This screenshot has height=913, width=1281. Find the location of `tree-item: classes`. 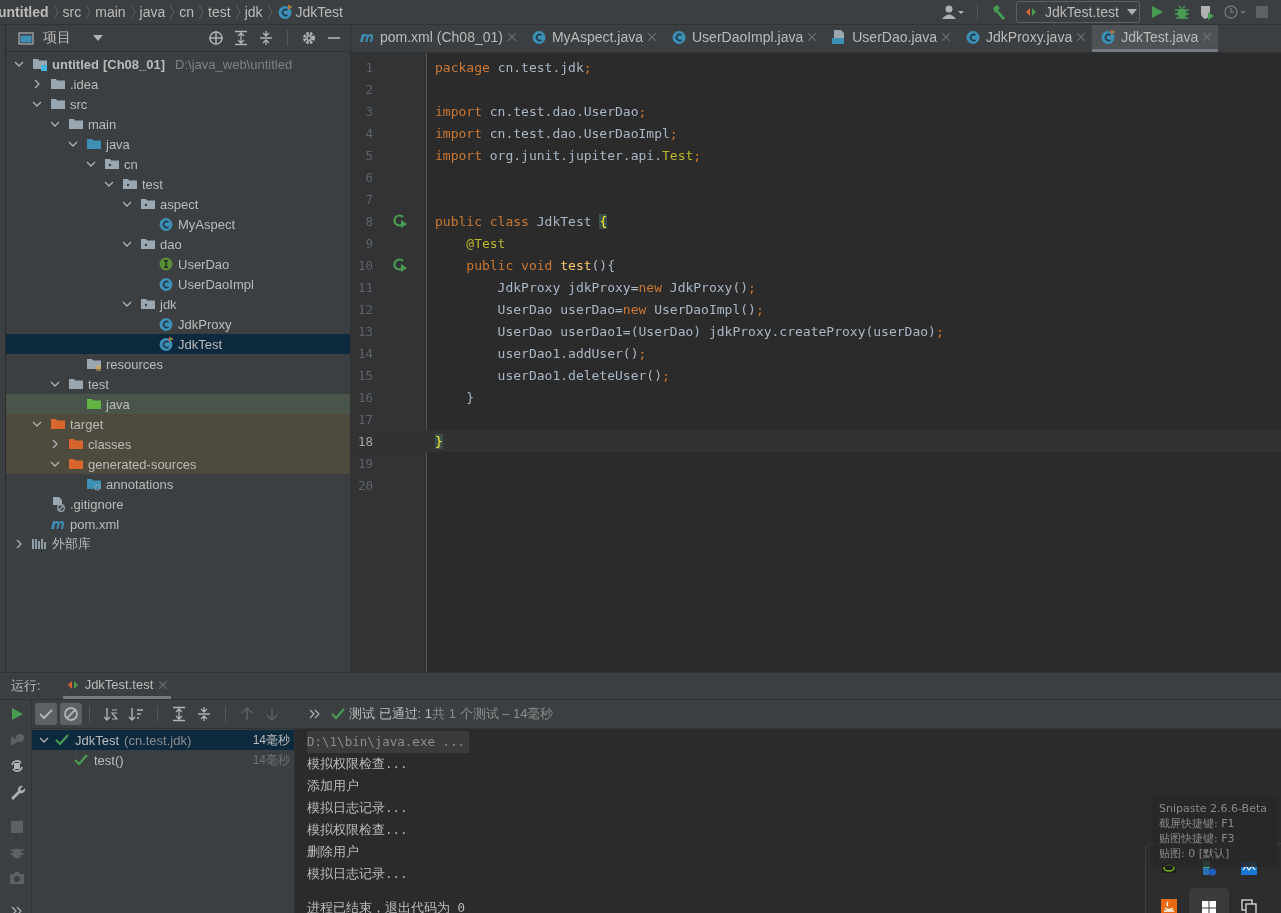

tree-item: classes is located at coordinates (178, 444).